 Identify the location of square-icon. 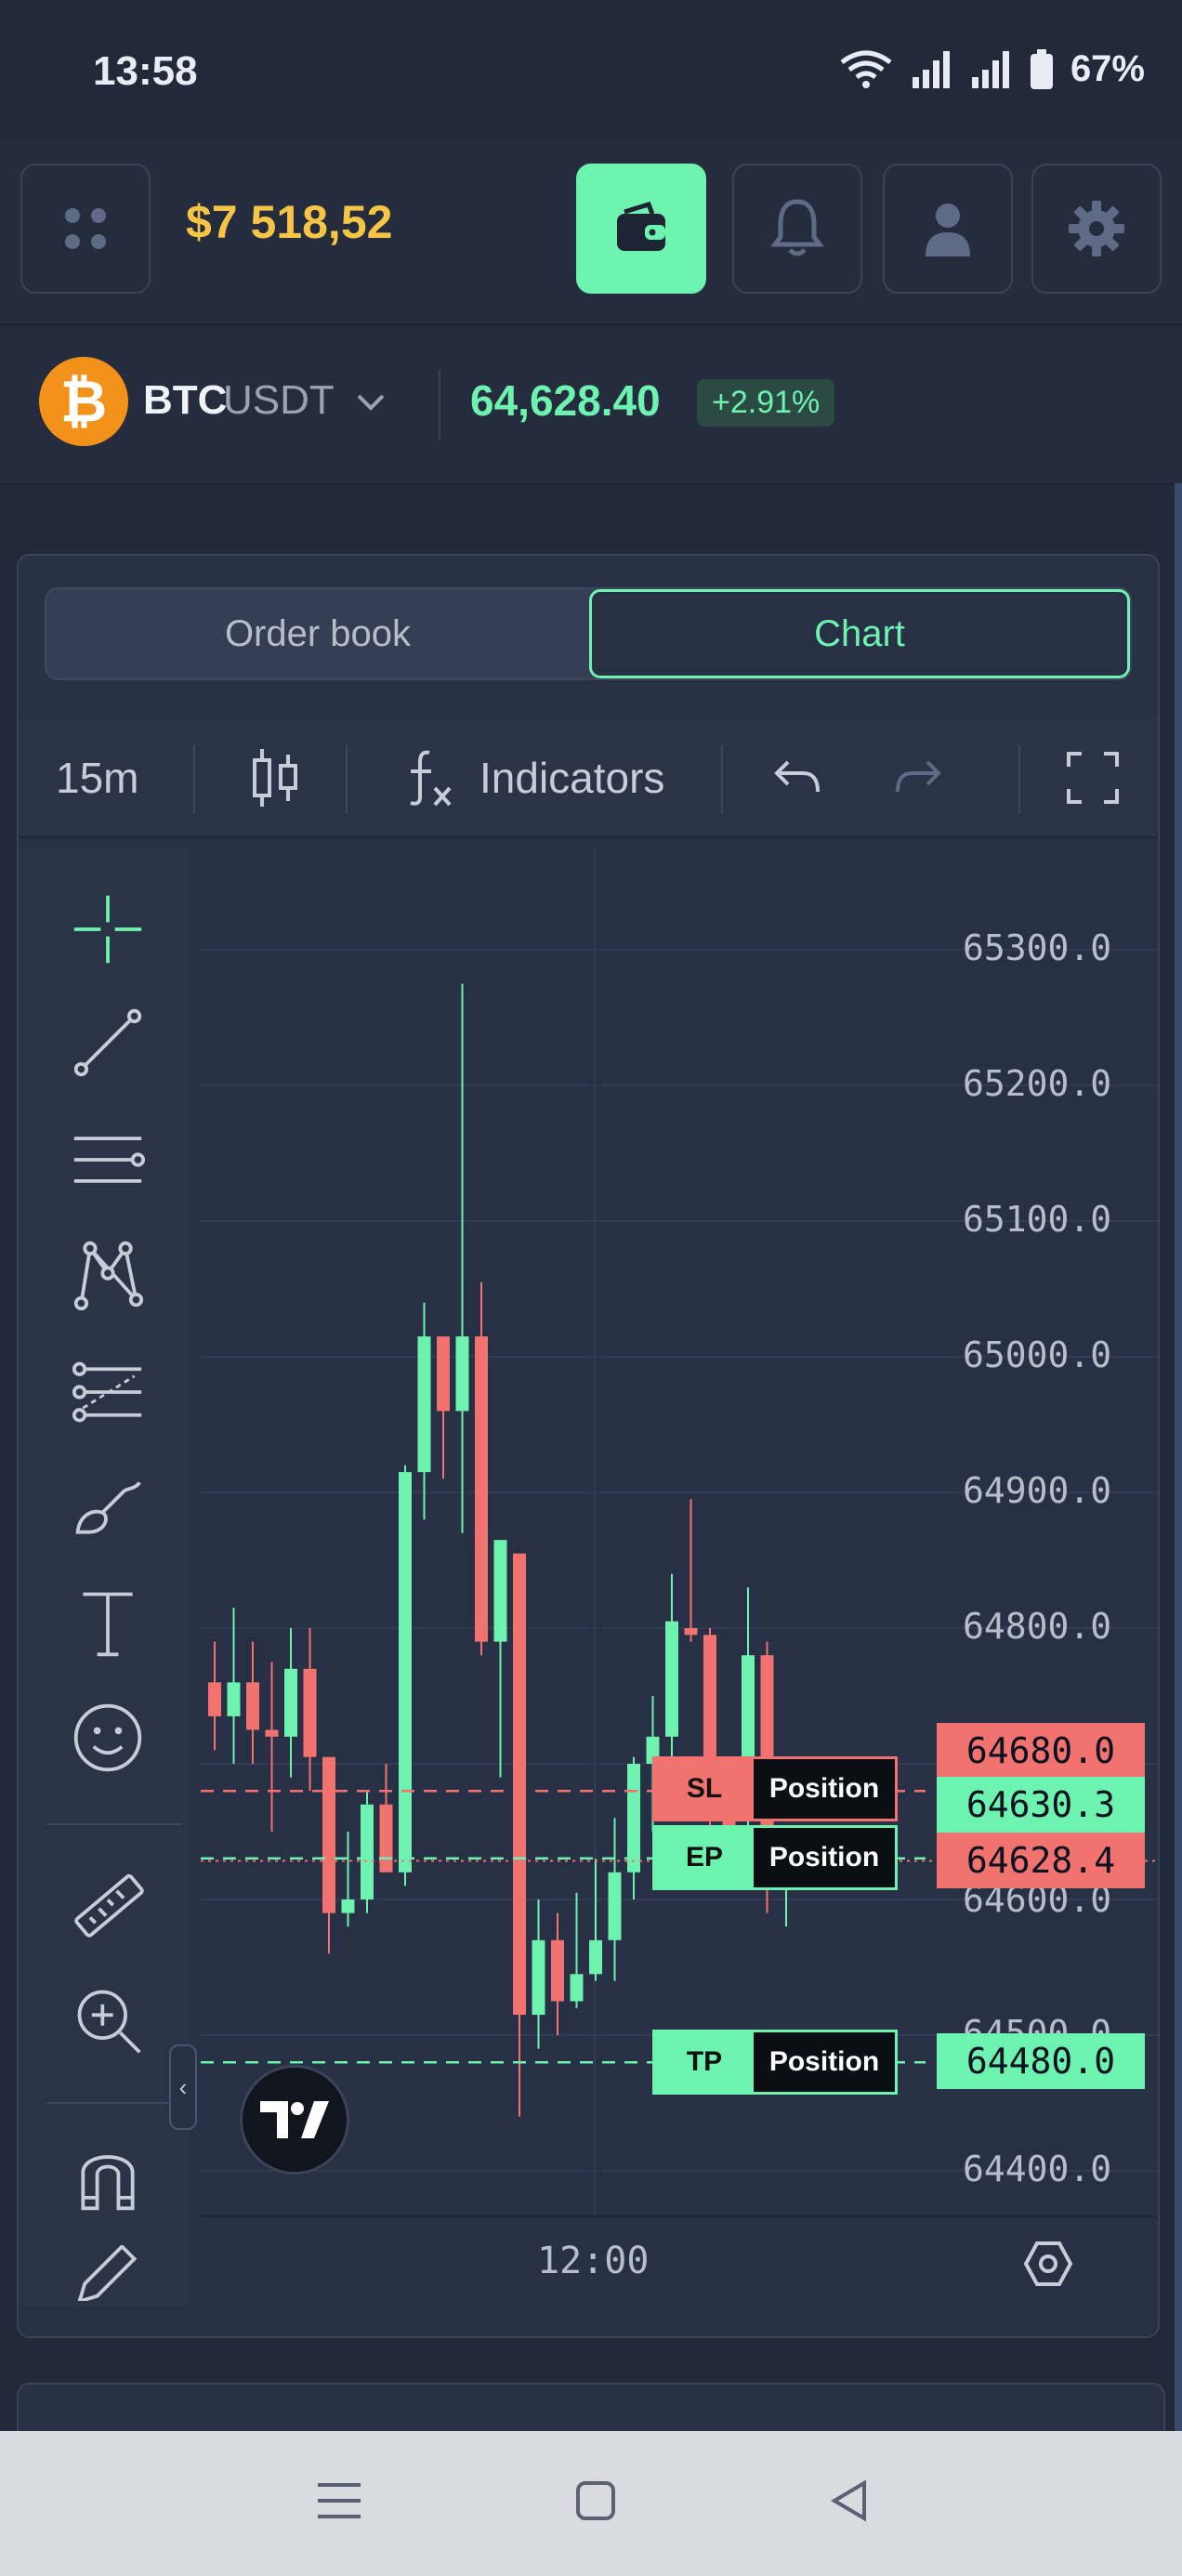
(595, 2500).